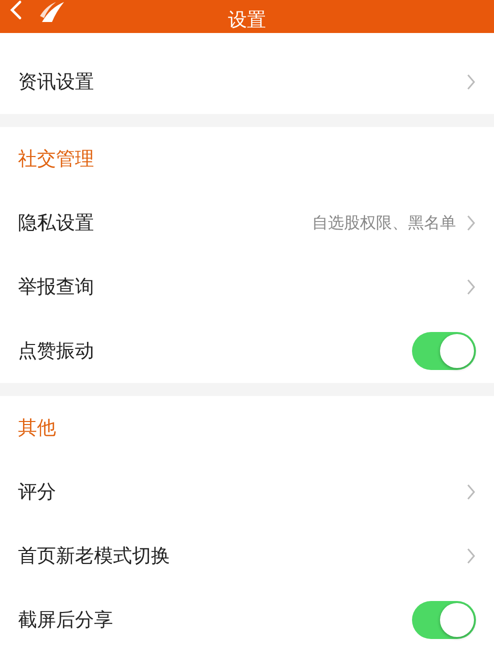  I want to click on settings-row: 点赞振动, so click(247, 351).